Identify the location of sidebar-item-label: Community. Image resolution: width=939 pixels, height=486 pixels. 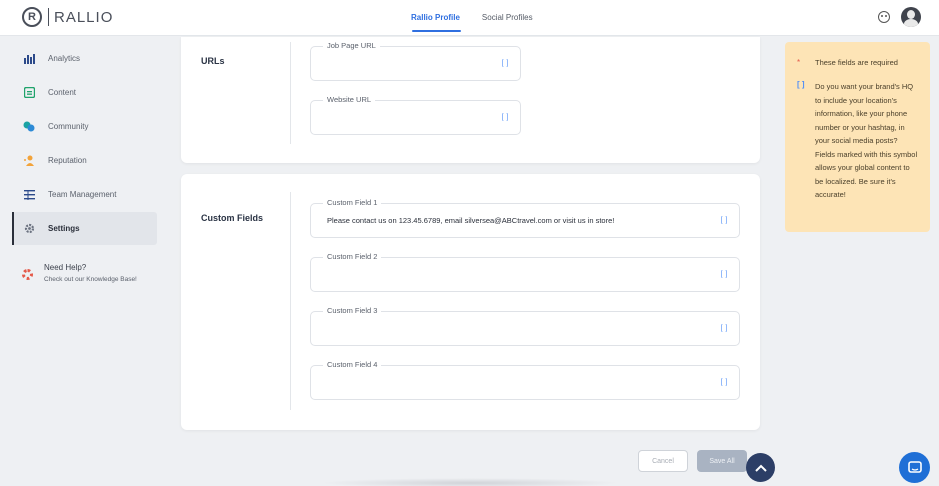
(68, 126).